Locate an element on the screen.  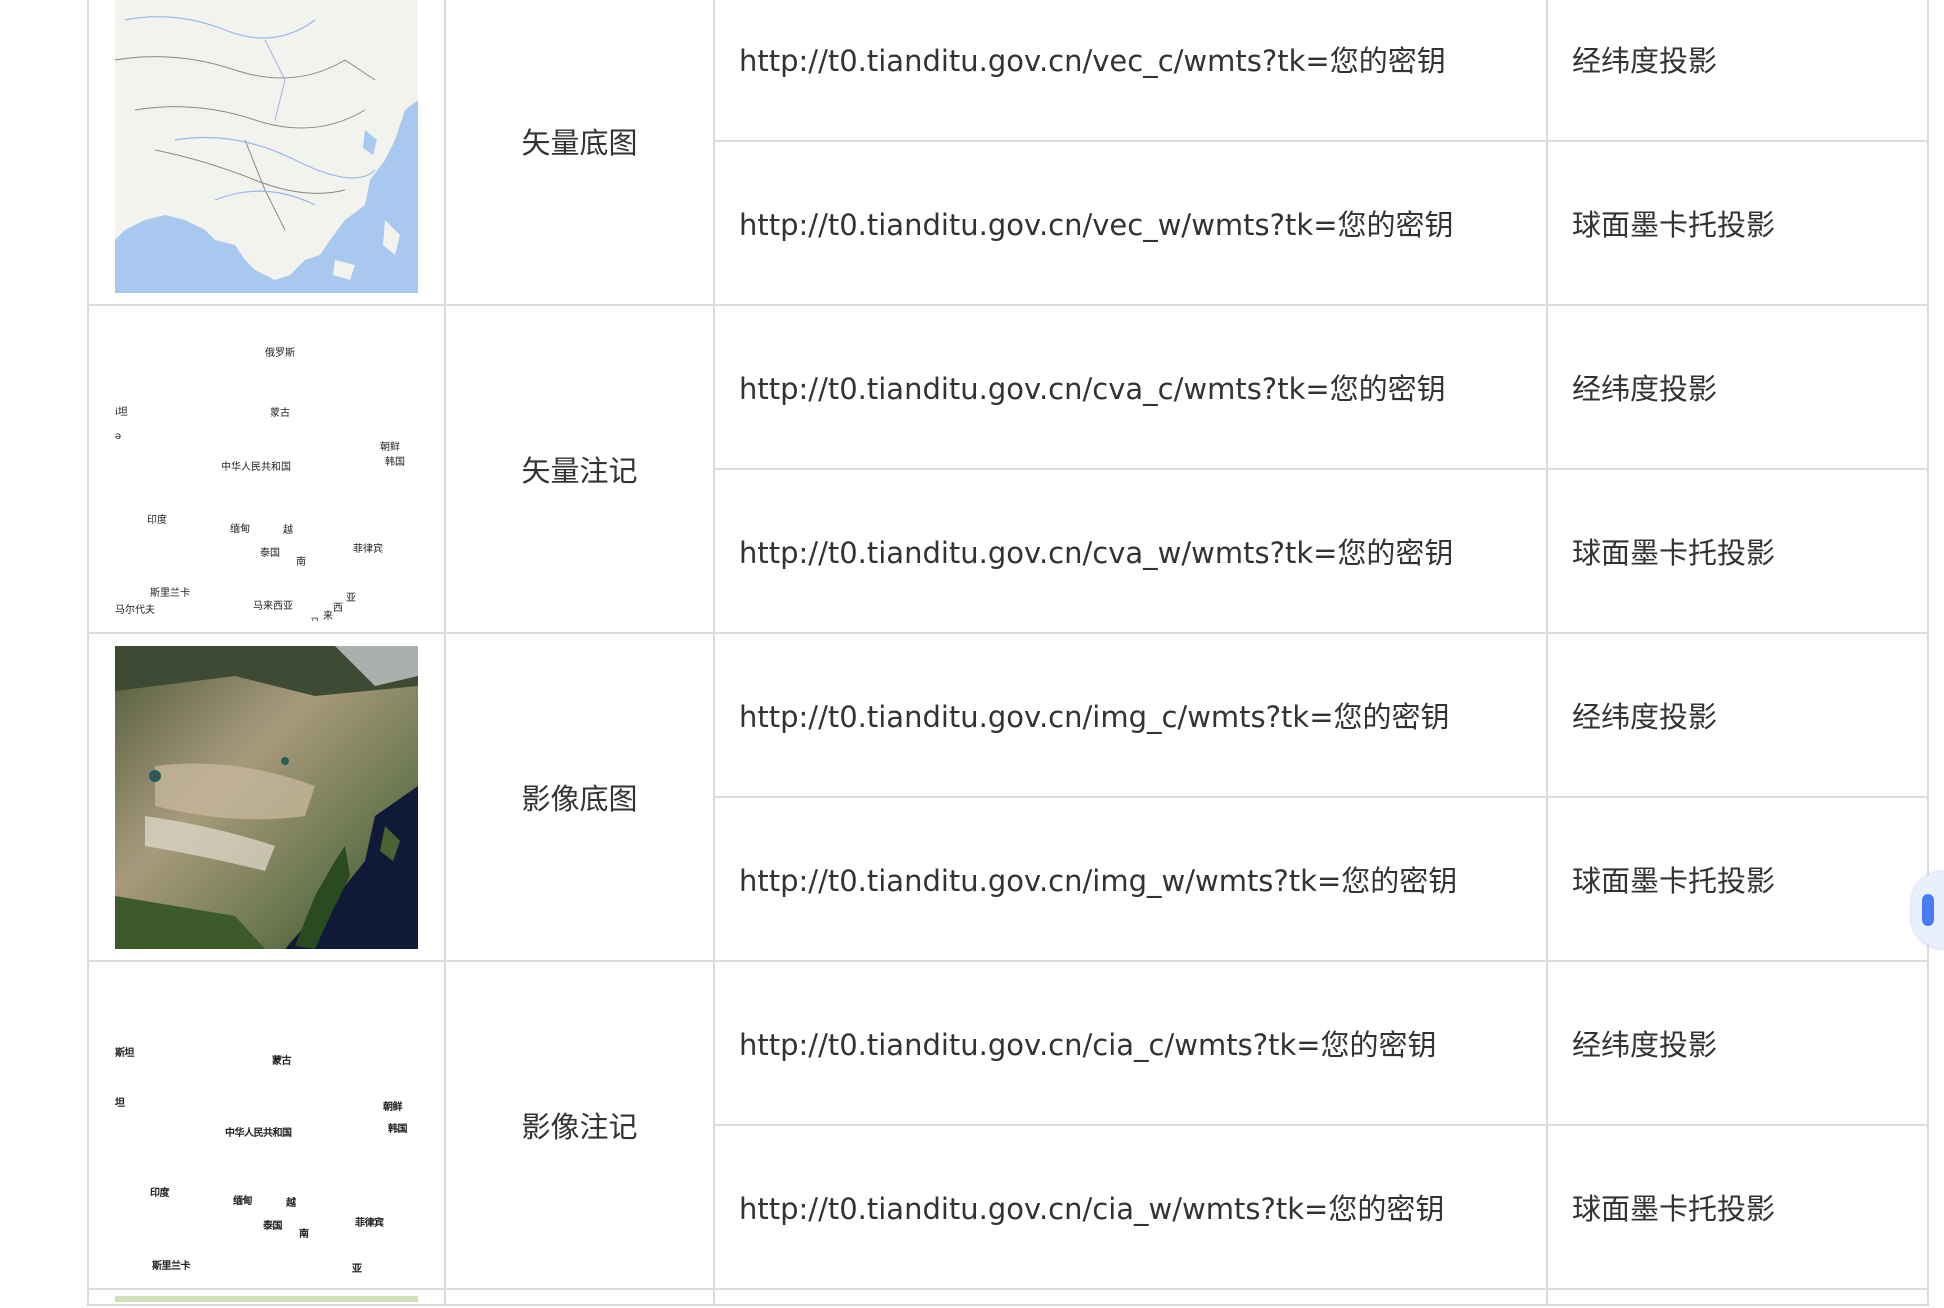
table-row-partial is located at coordinates (1008, 1297).